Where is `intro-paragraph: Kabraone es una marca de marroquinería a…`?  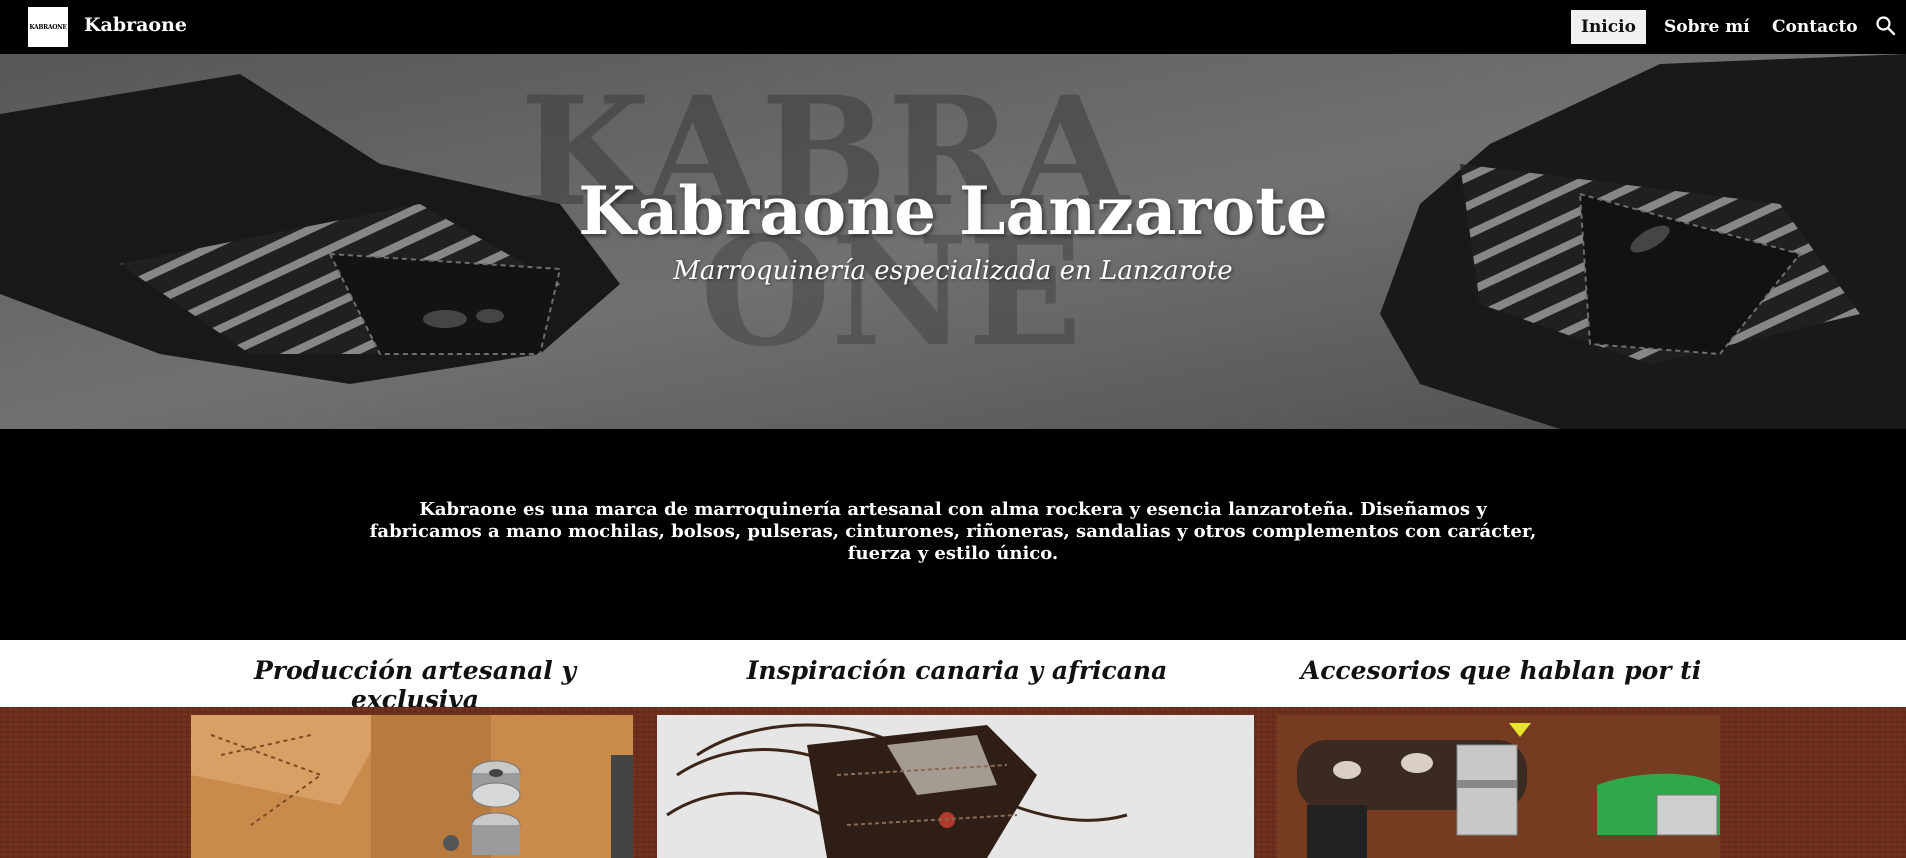 intro-paragraph: Kabraone es una marca de marroquinería a… is located at coordinates (953, 531).